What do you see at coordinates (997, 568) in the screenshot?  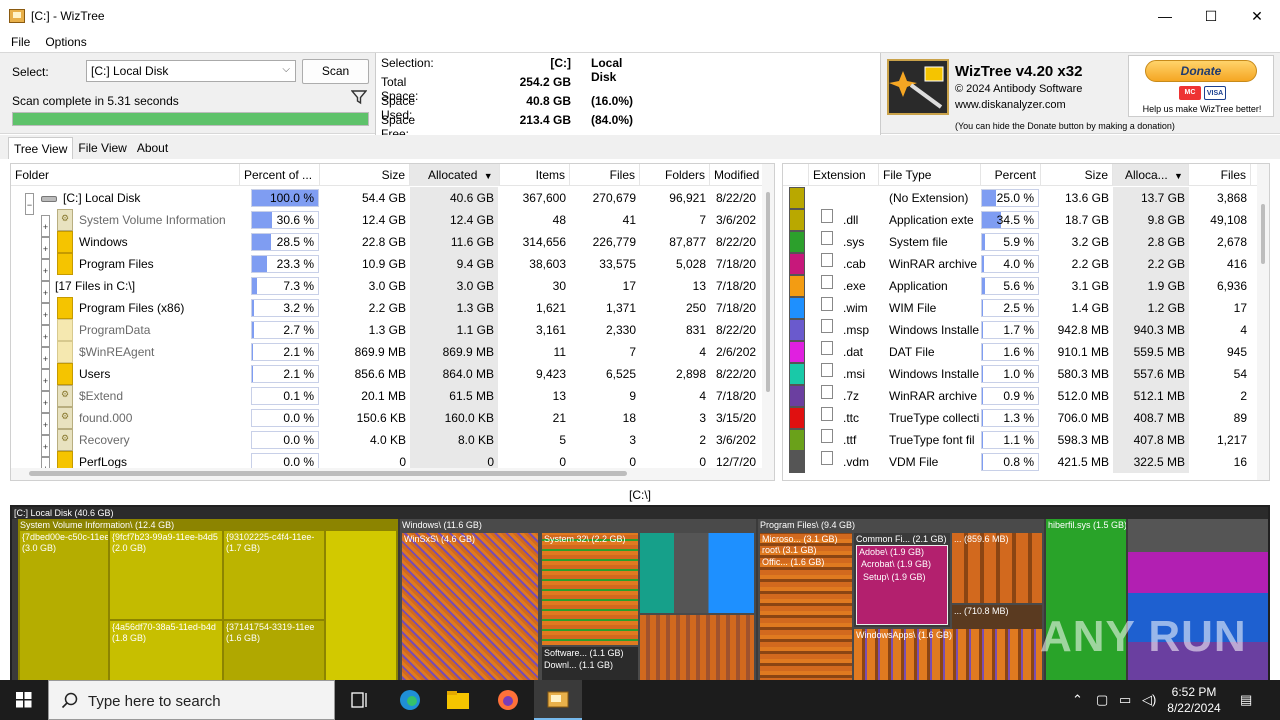 I see `treemap-folder-block: ... (859.6 MB)` at bounding box center [997, 568].